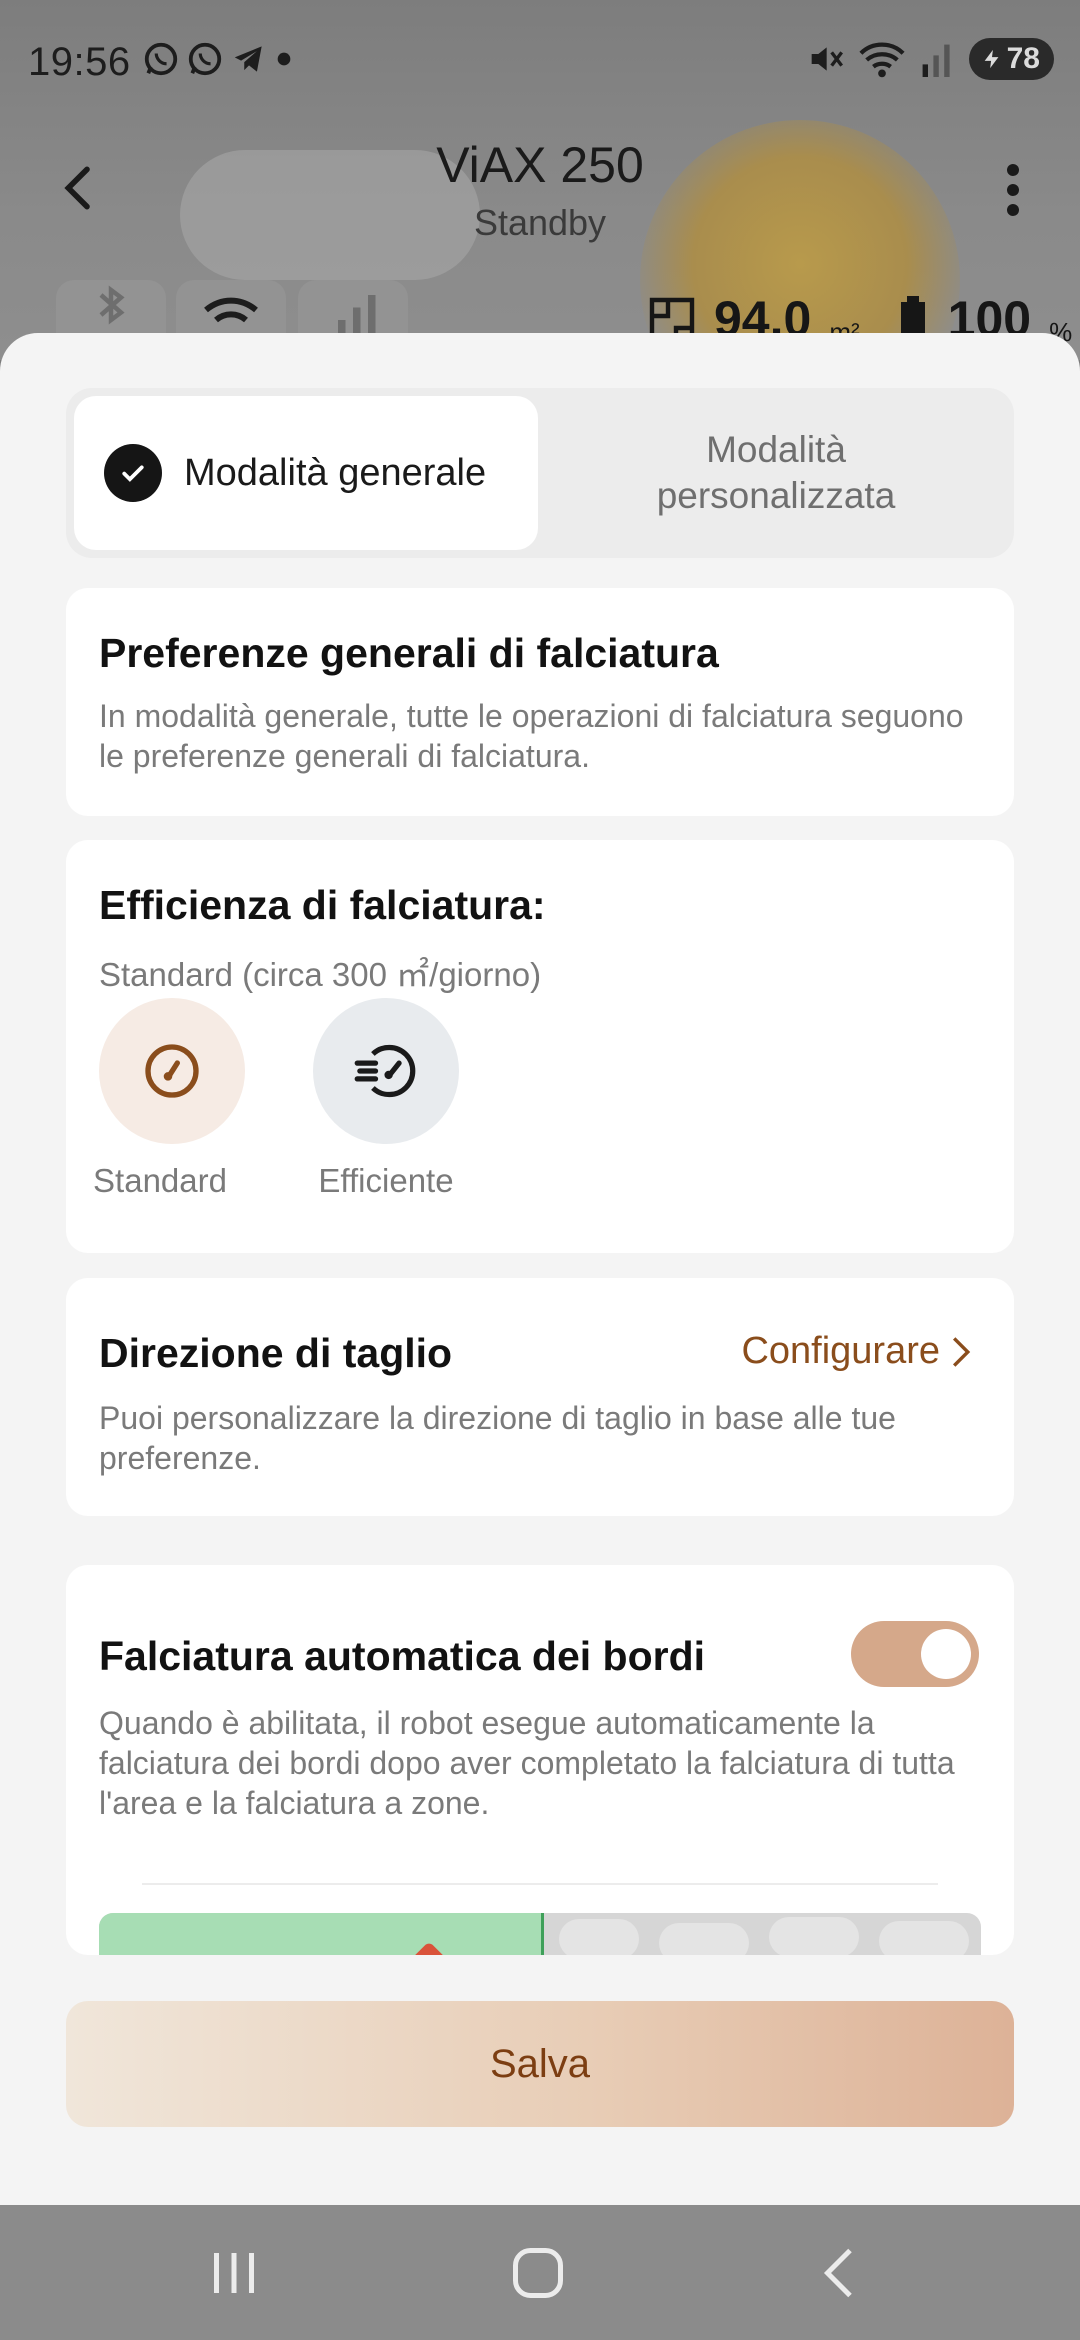 Image resolution: width=1080 pixels, height=2340 pixels. I want to click on tab-general-mode: Modalità generale, so click(306, 473).